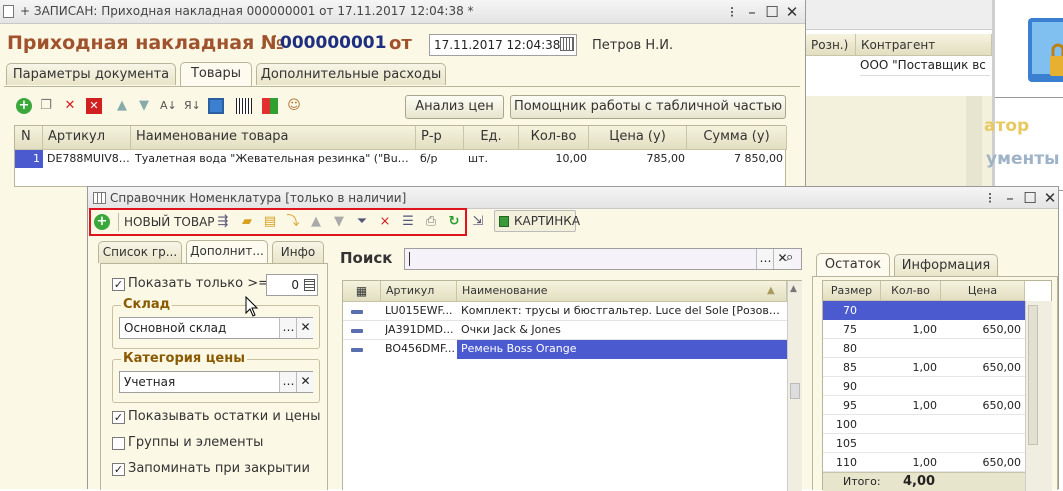 This screenshot has height=491, width=1063. Describe the element at coordinates (983, 291) in the screenshot. I see `stock-col-price: Цена` at that location.